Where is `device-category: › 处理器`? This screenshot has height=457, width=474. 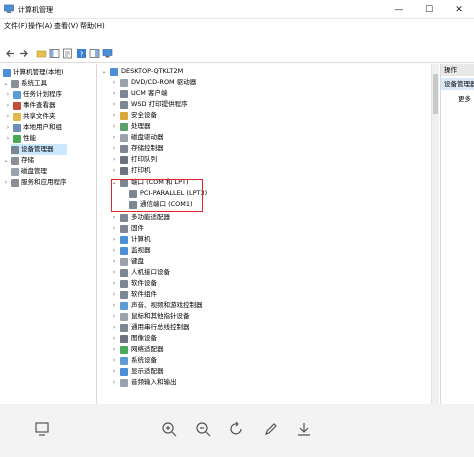 device-category: › 处理器 is located at coordinates (131, 126).